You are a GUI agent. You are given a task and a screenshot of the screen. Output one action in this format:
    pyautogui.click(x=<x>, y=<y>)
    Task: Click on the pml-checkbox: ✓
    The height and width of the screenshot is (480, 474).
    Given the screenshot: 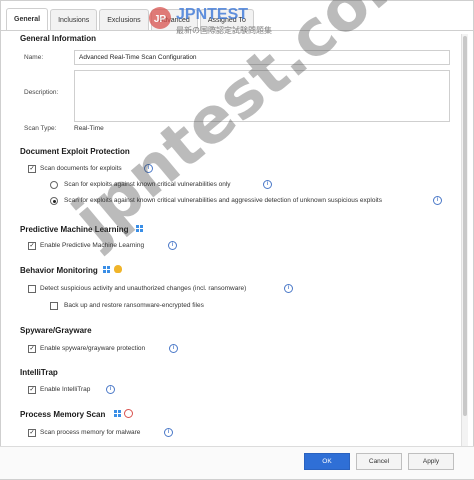 What is the action you would take?
    pyautogui.click(x=32, y=246)
    